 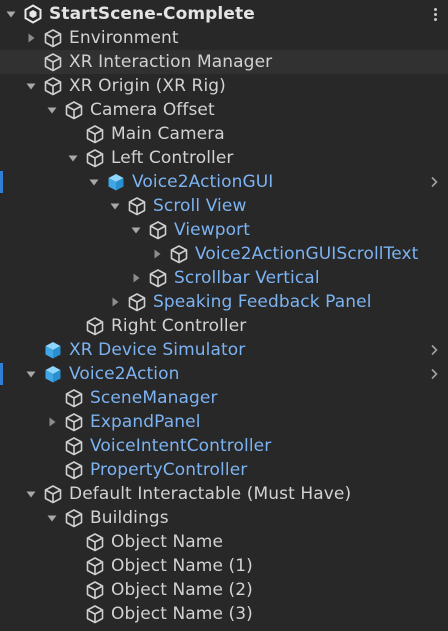 I want to click on item-label: Scrollbar Vertical, so click(x=247, y=278).